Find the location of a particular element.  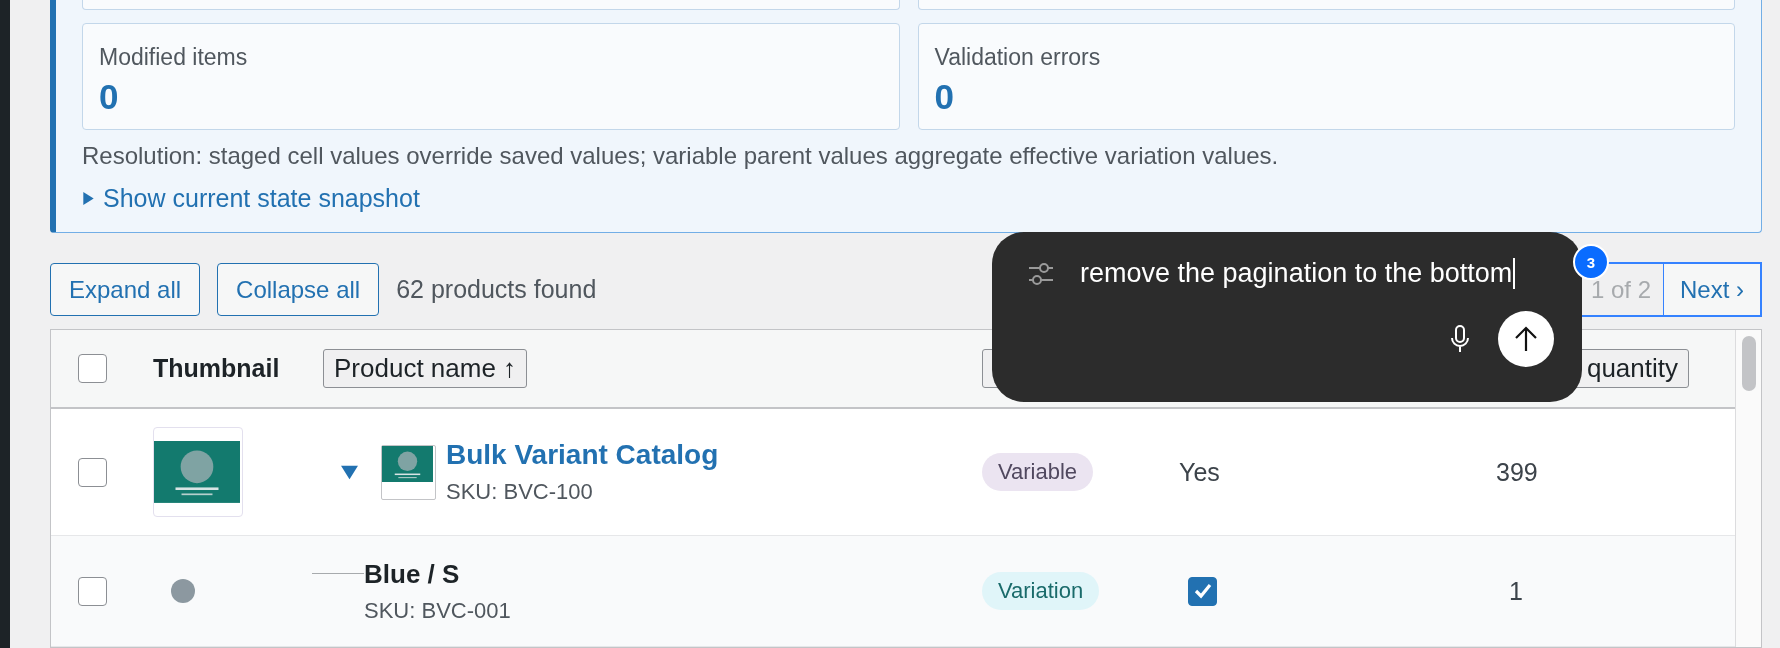

snapshot-toggle: Show current state snapshot is located at coordinates (908, 198).